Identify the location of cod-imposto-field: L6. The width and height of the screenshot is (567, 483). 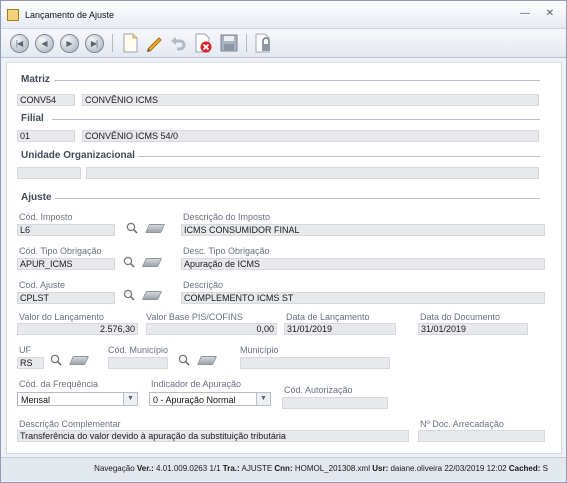
(66, 230).